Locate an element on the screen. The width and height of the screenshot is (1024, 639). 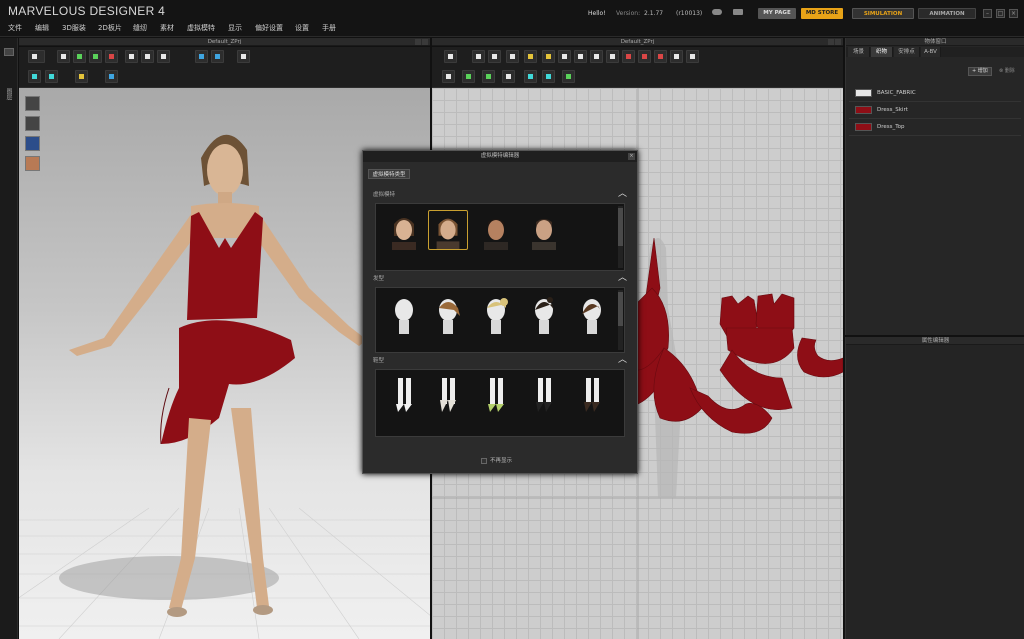
version-label: Version: is located at coordinates (628, 13).